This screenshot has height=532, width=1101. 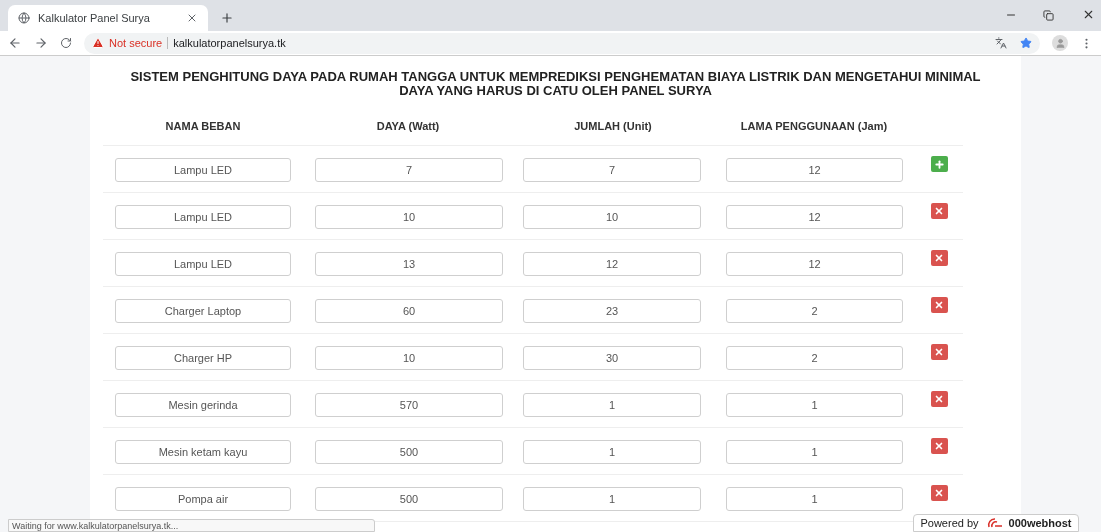 What do you see at coordinates (996, 523) in the screenshot?
I see `host-badge: Powered by 000webhost` at bounding box center [996, 523].